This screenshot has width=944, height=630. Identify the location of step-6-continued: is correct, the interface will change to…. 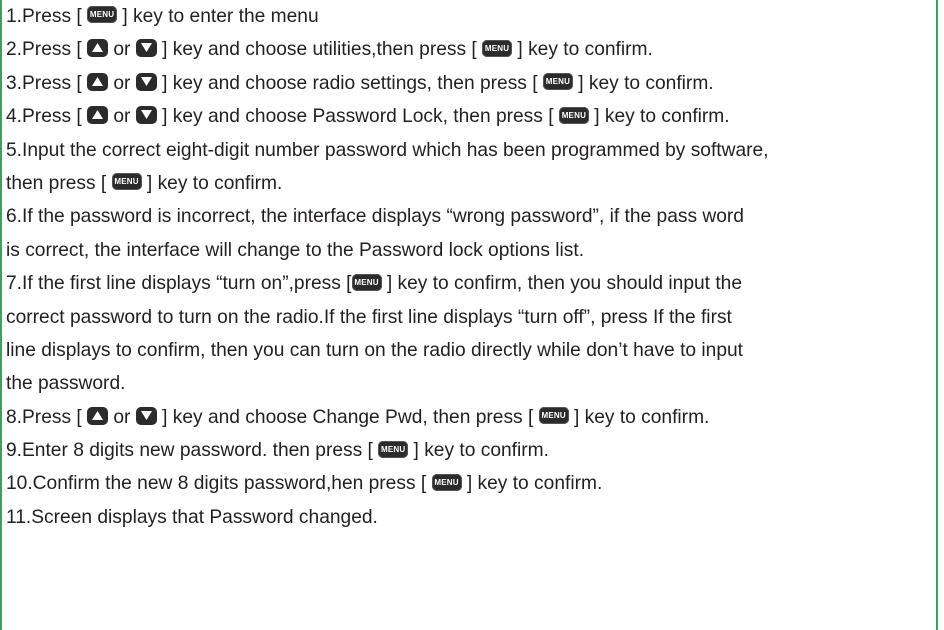
(295, 250).